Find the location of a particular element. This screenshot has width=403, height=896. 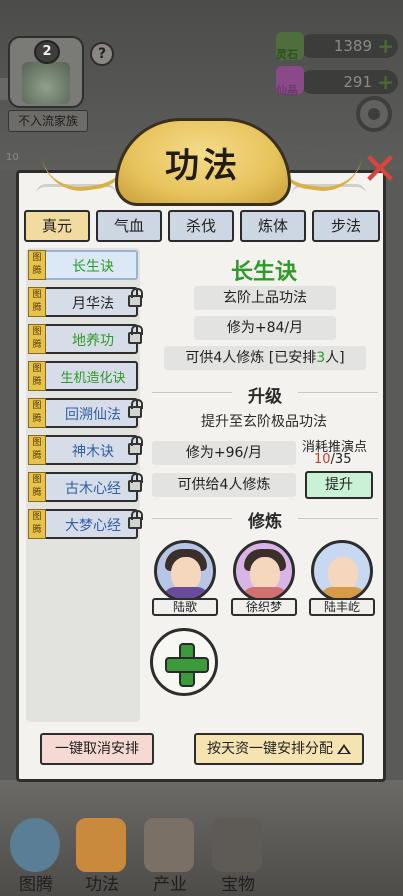

nav-label: 产业 is located at coordinates (170, 885).